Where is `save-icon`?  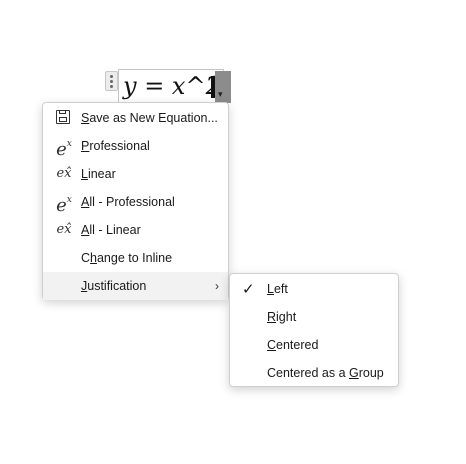 save-icon is located at coordinates (63, 117).